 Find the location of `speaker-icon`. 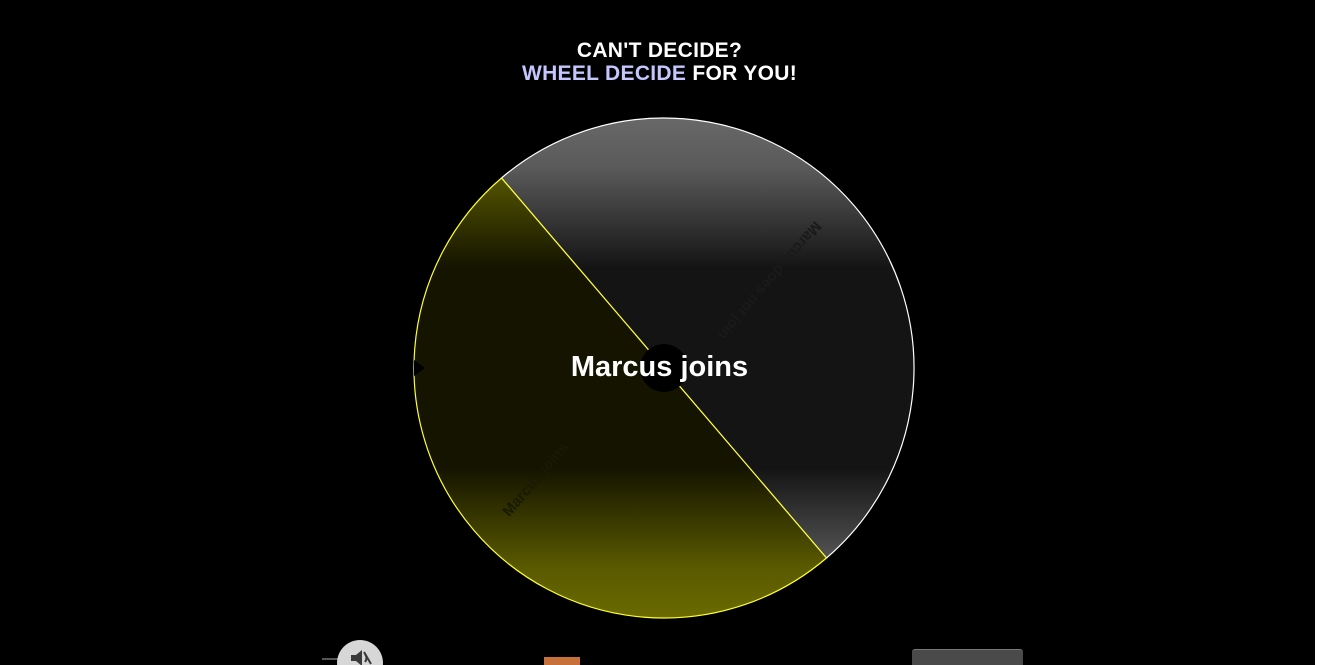

speaker-icon is located at coordinates (361, 657).